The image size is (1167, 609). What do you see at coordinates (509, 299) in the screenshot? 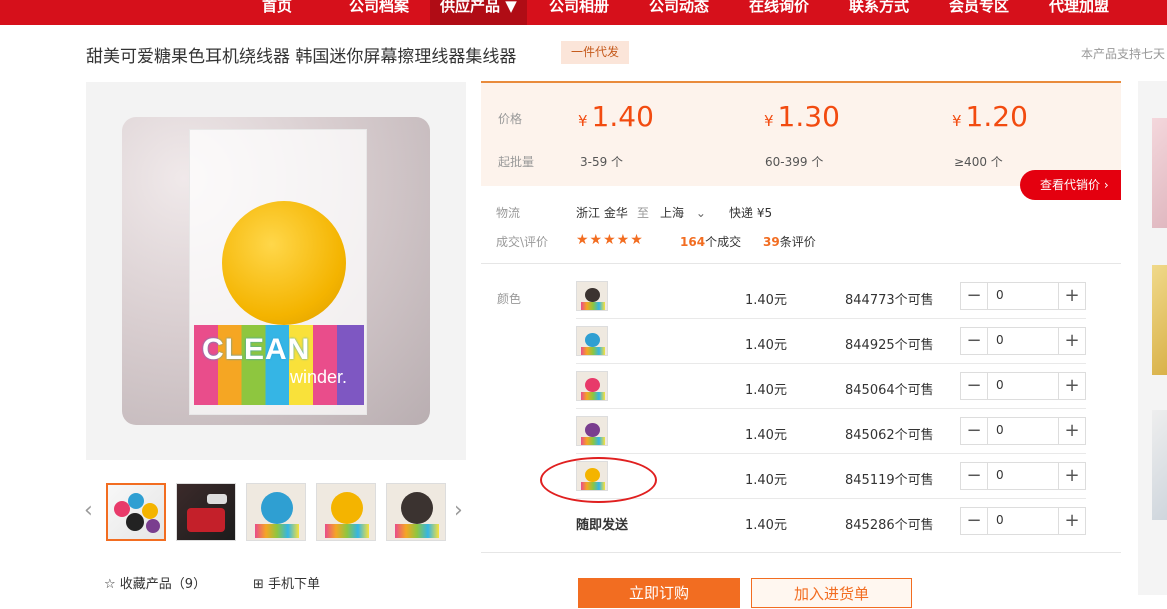
I see `color-label: 颜色` at bounding box center [509, 299].